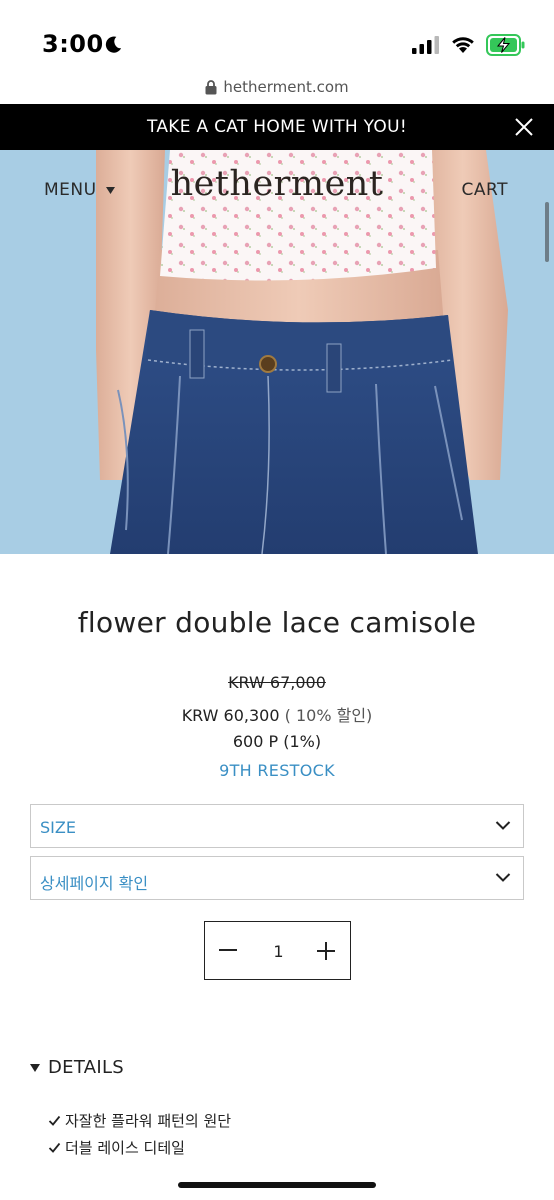 The height and width of the screenshot is (1200, 554). Describe the element at coordinates (113, 44) in the screenshot. I see `moon-icon` at that location.